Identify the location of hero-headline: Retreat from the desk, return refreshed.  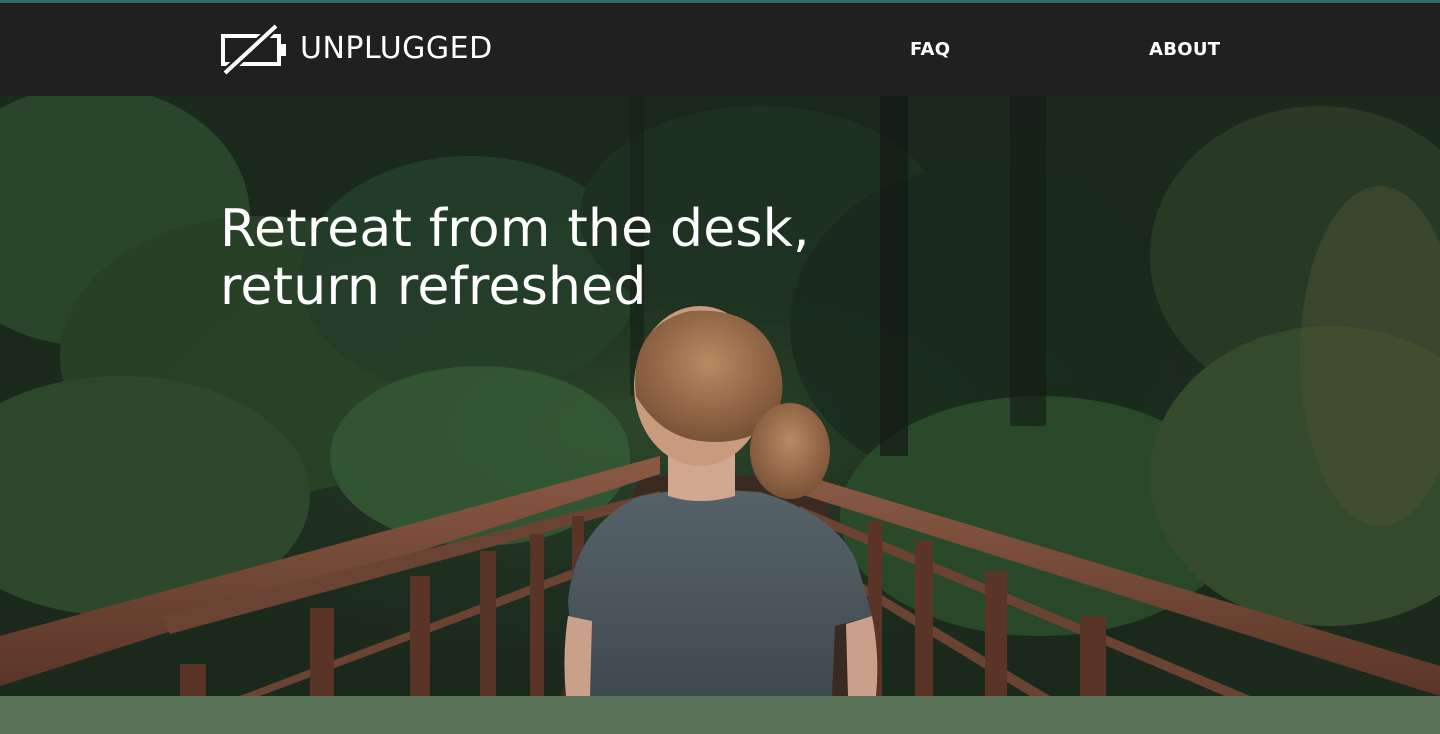
(515, 258).